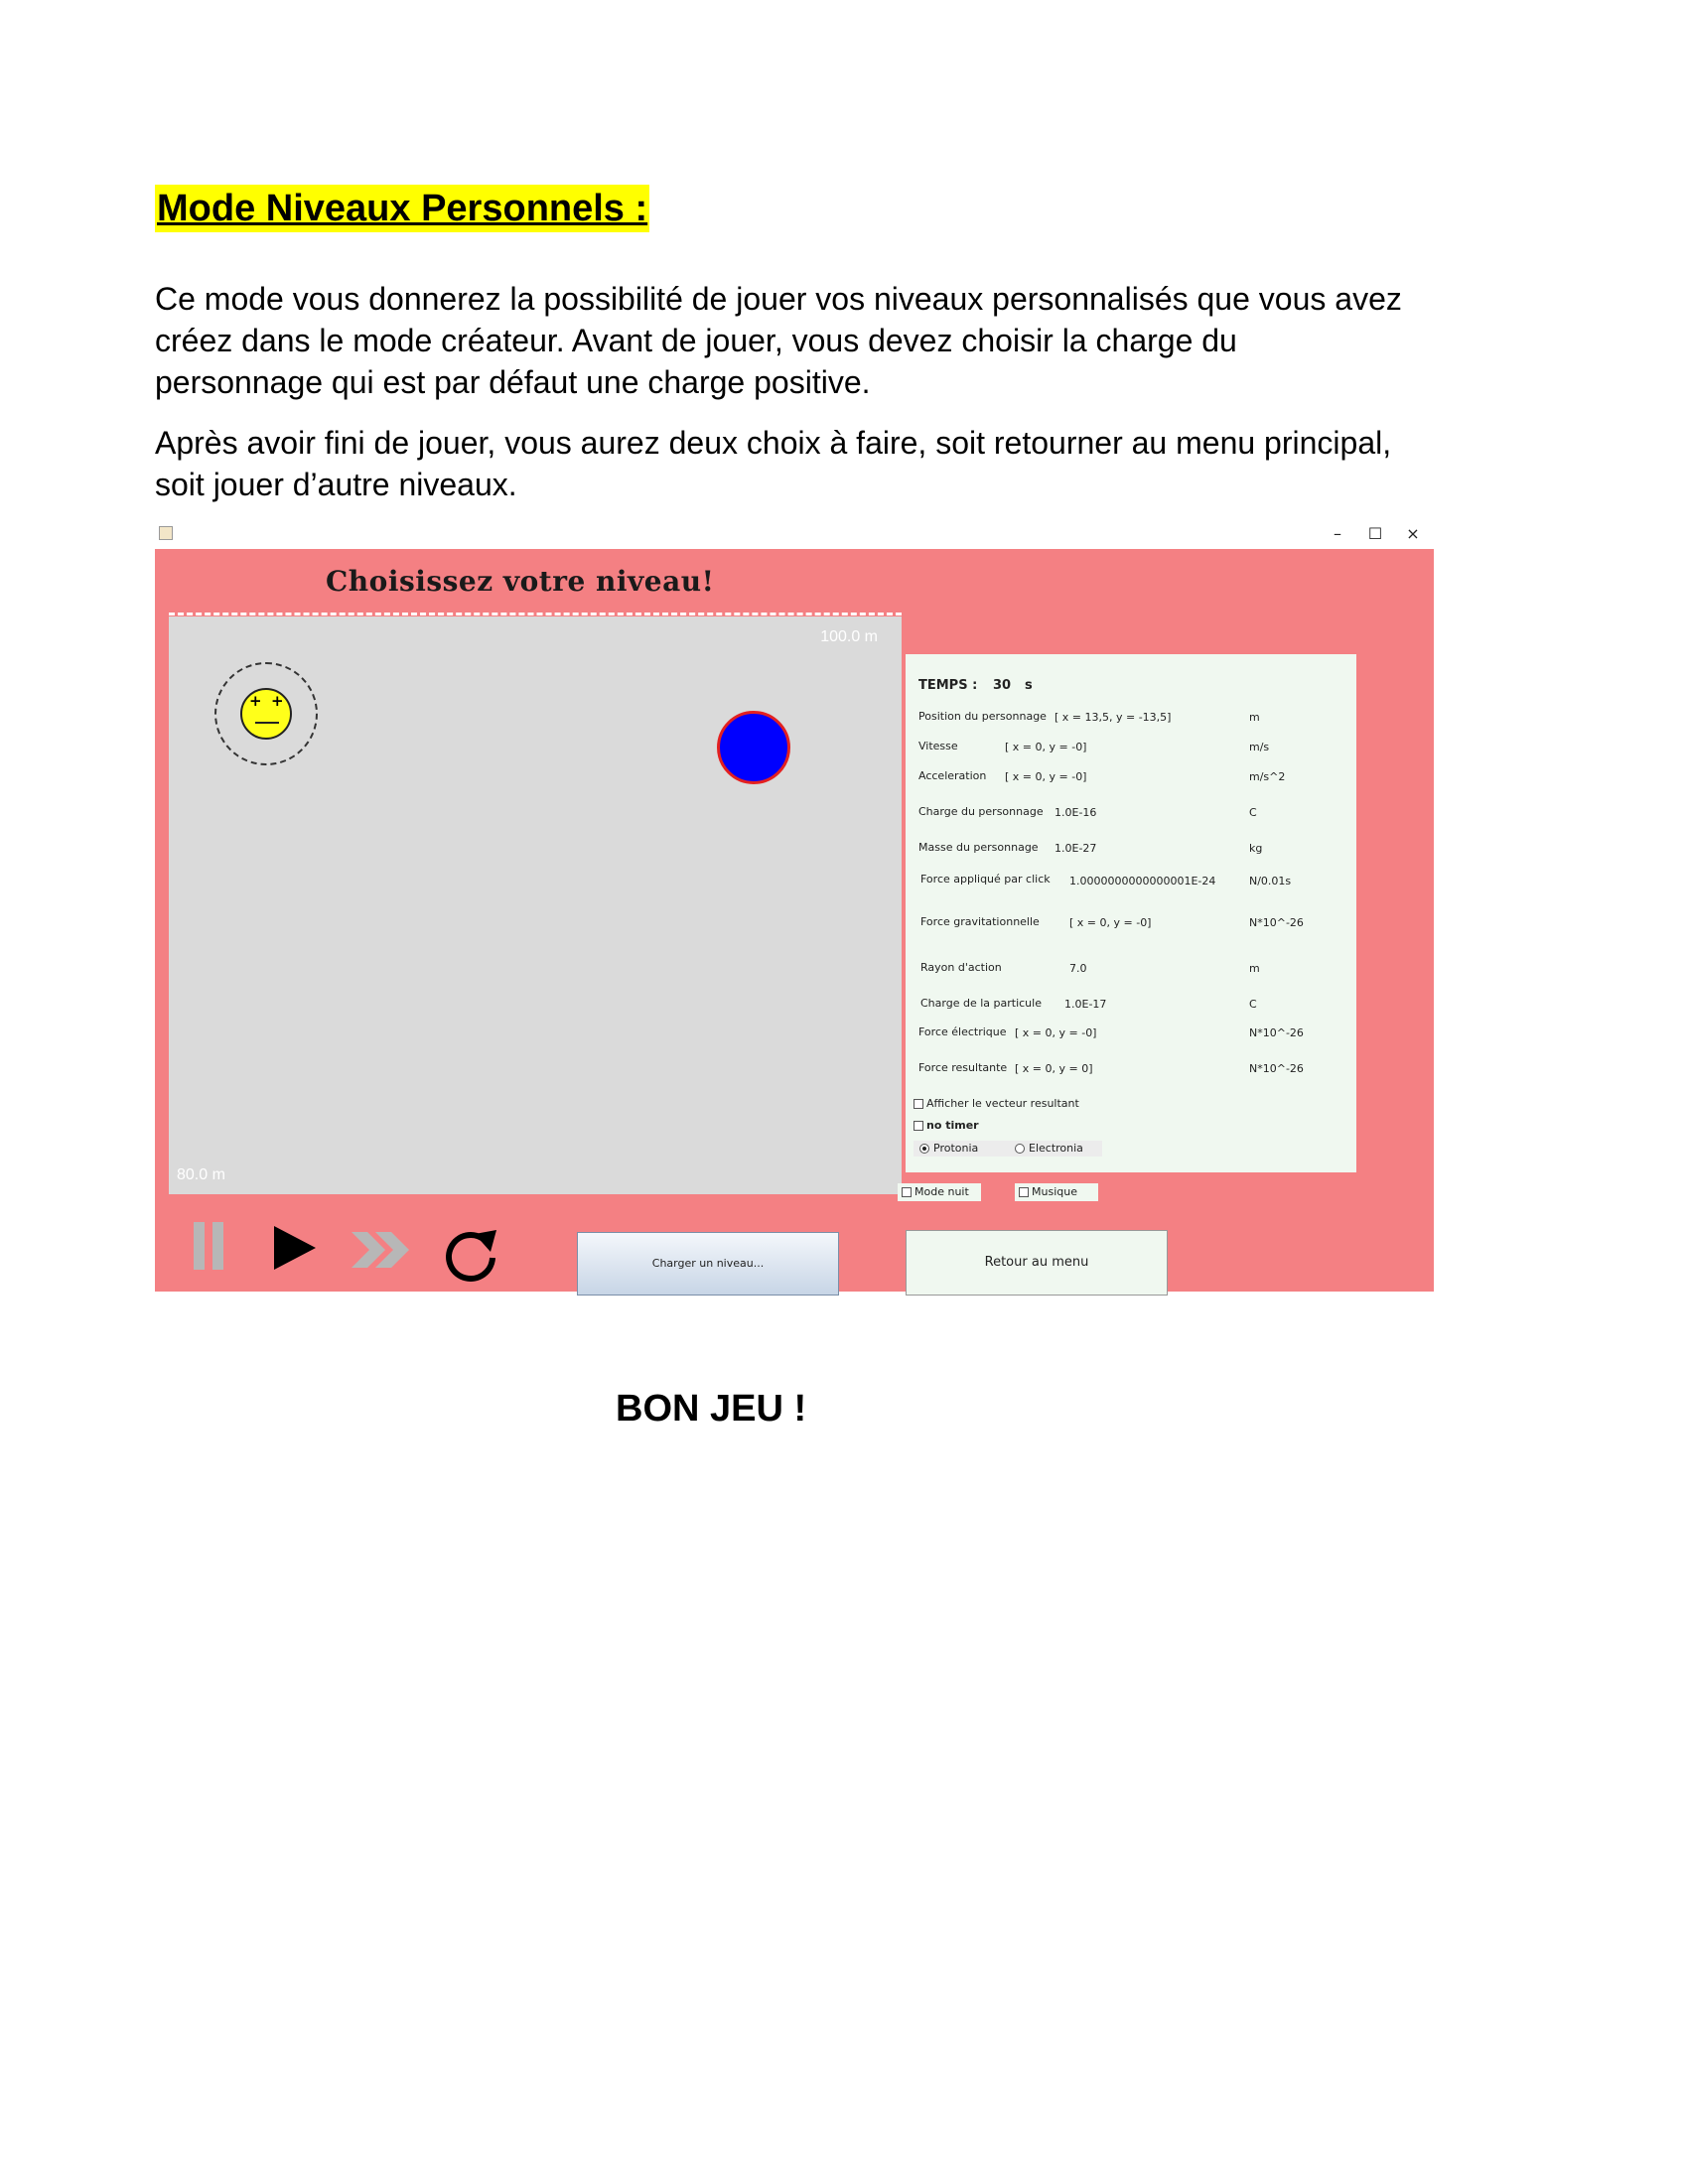 This screenshot has width=1688, height=2184. Describe the element at coordinates (981, 1003) in the screenshot. I see `info-row-label: Charge de la particule` at that location.